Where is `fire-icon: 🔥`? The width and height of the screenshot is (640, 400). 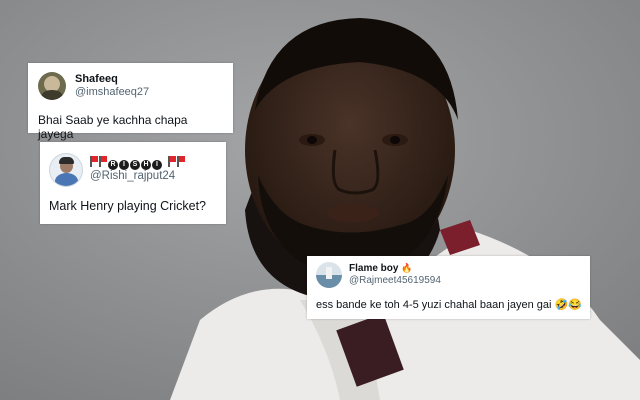 fire-icon: 🔥 is located at coordinates (407, 268).